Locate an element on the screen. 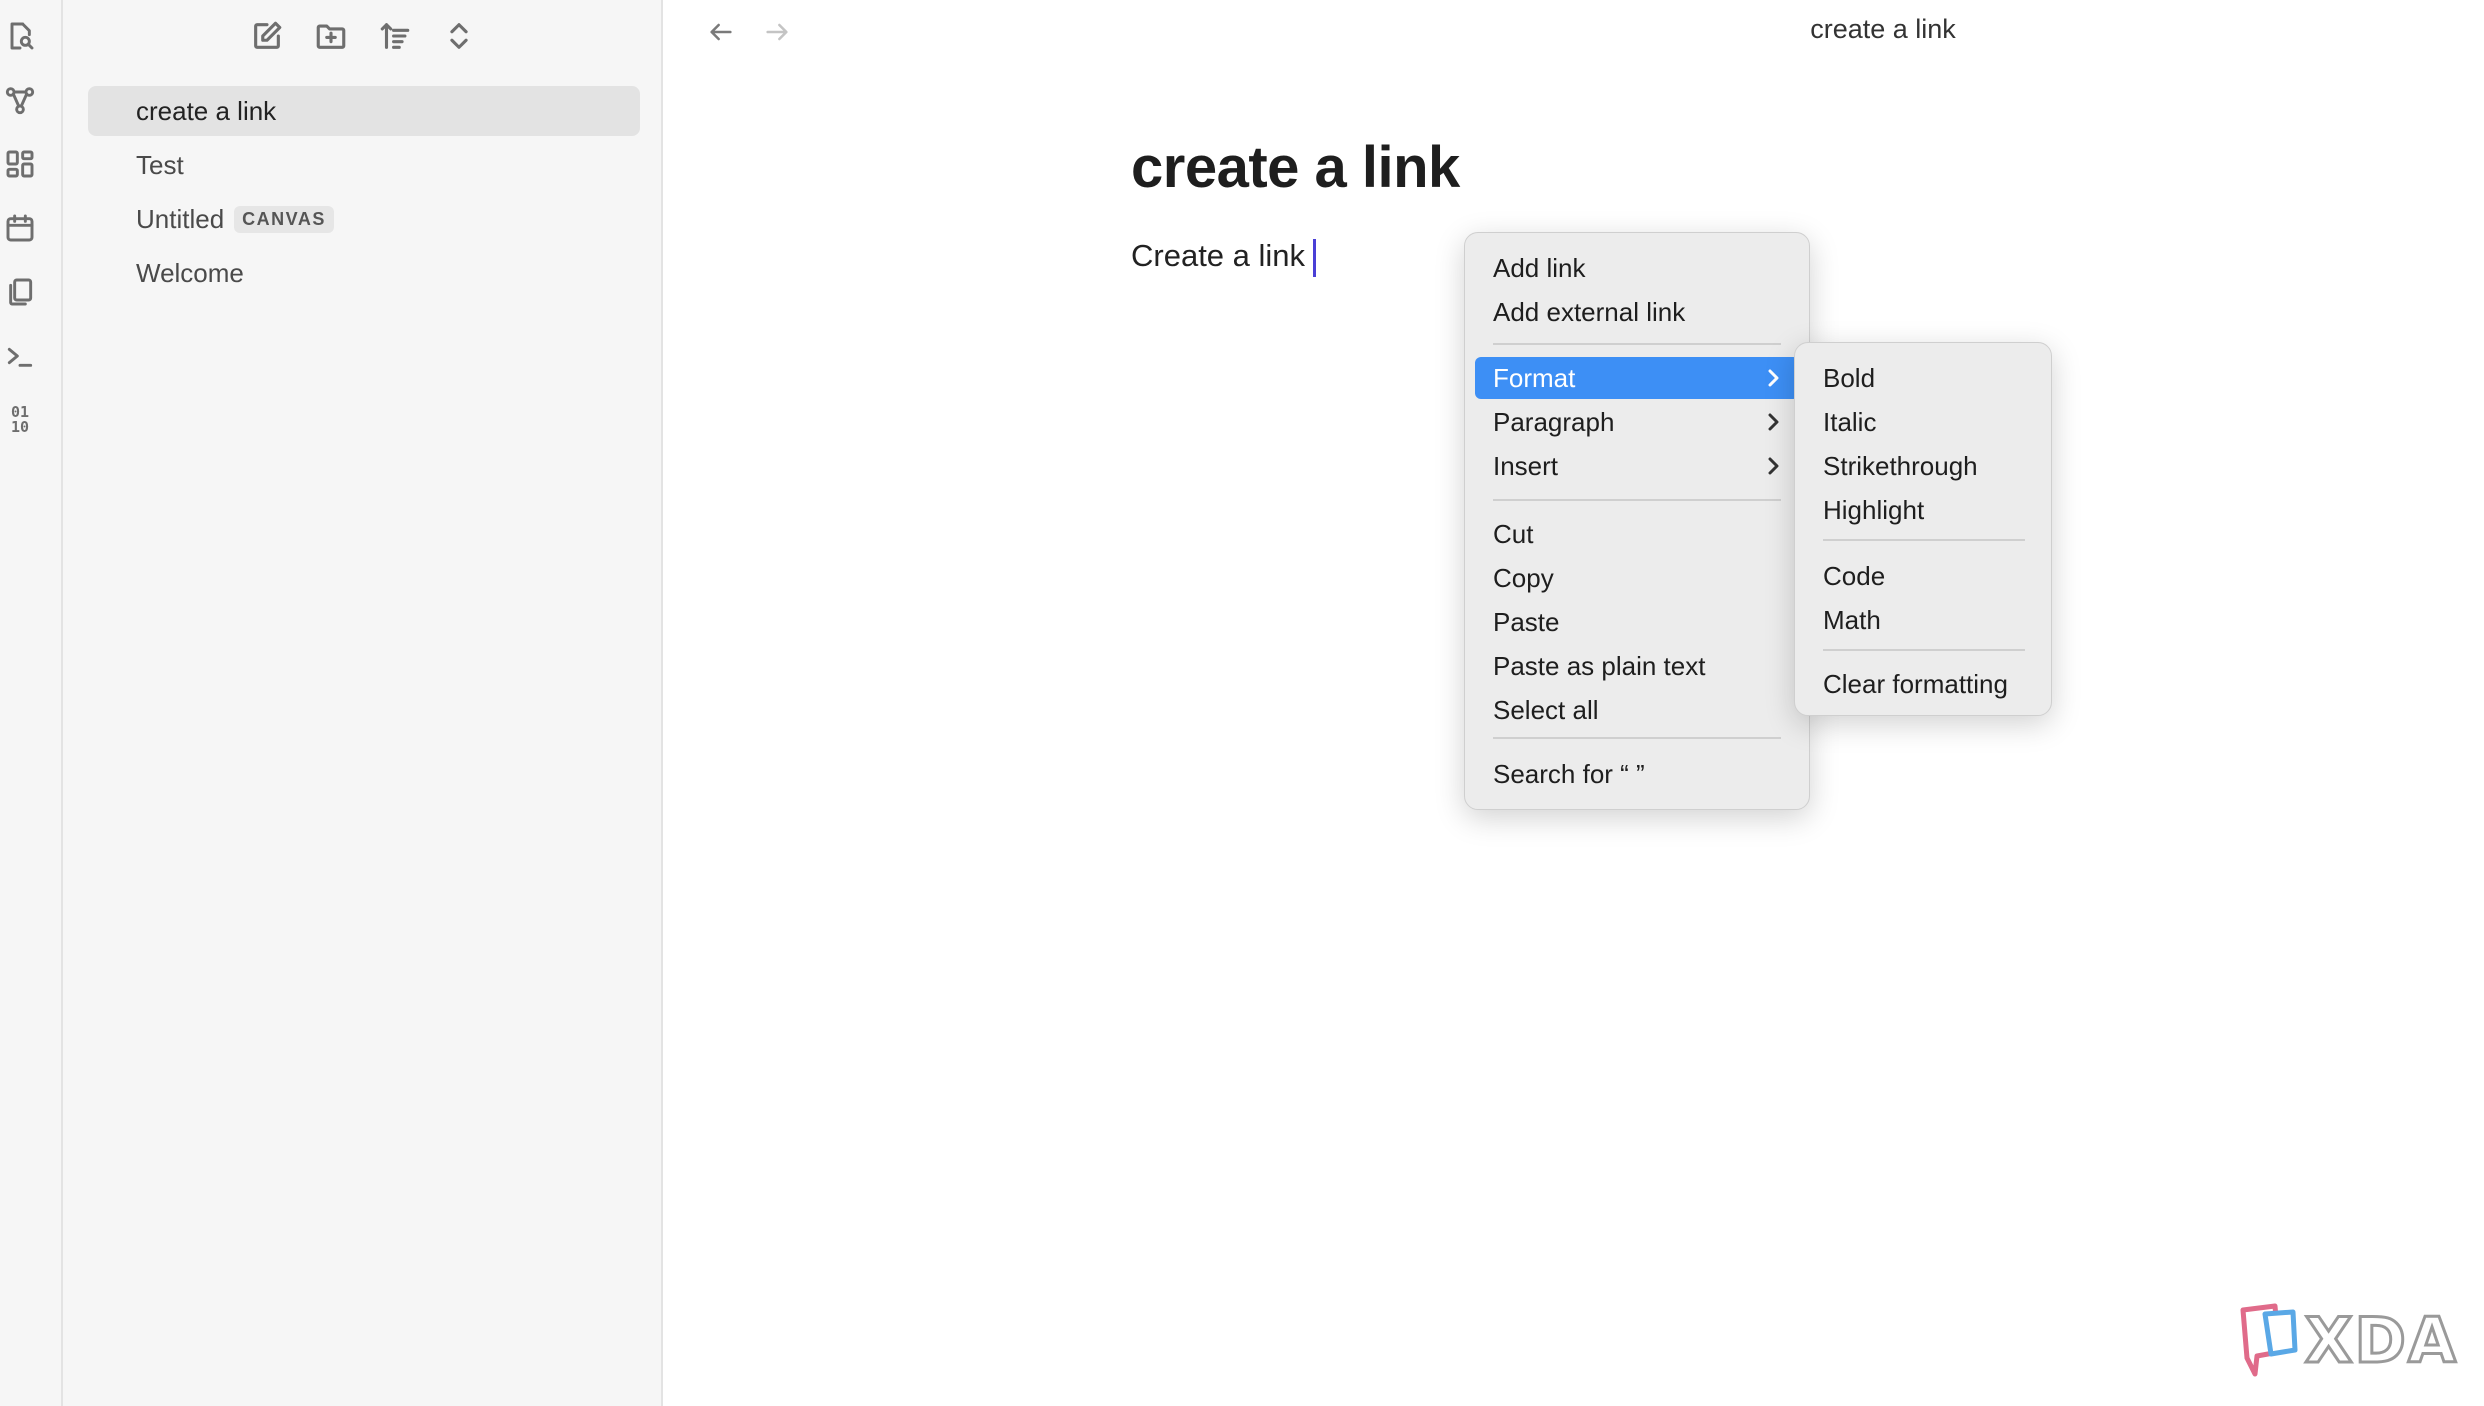 The height and width of the screenshot is (1406, 2484). menu-item-search-for: Search for “ ” is located at coordinates (1637, 774).